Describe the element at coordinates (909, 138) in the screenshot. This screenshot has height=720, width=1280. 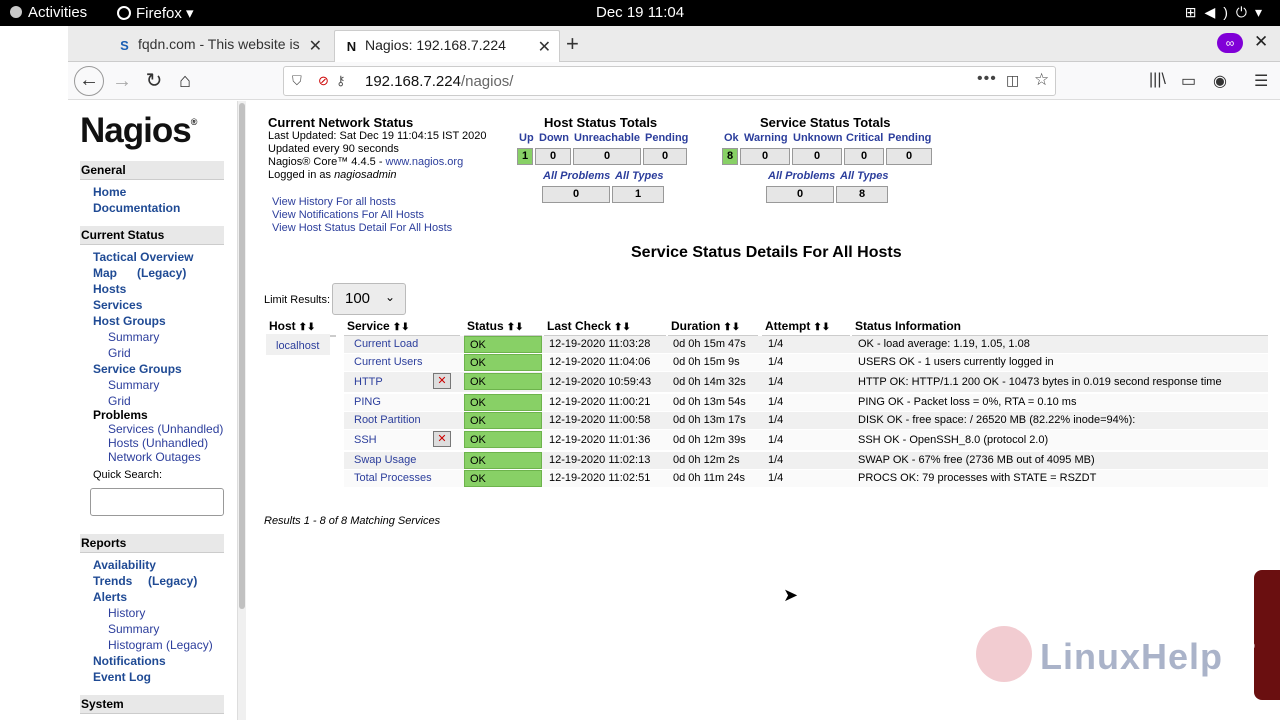
I see `svc-pending-label: Pending` at that location.